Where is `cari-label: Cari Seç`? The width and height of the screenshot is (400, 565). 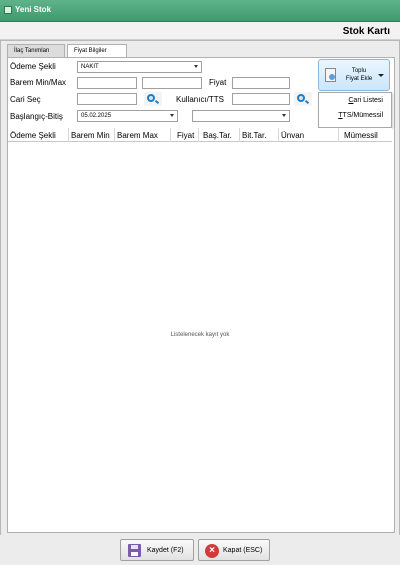 cari-label: Cari Seç is located at coordinates (25, 99).